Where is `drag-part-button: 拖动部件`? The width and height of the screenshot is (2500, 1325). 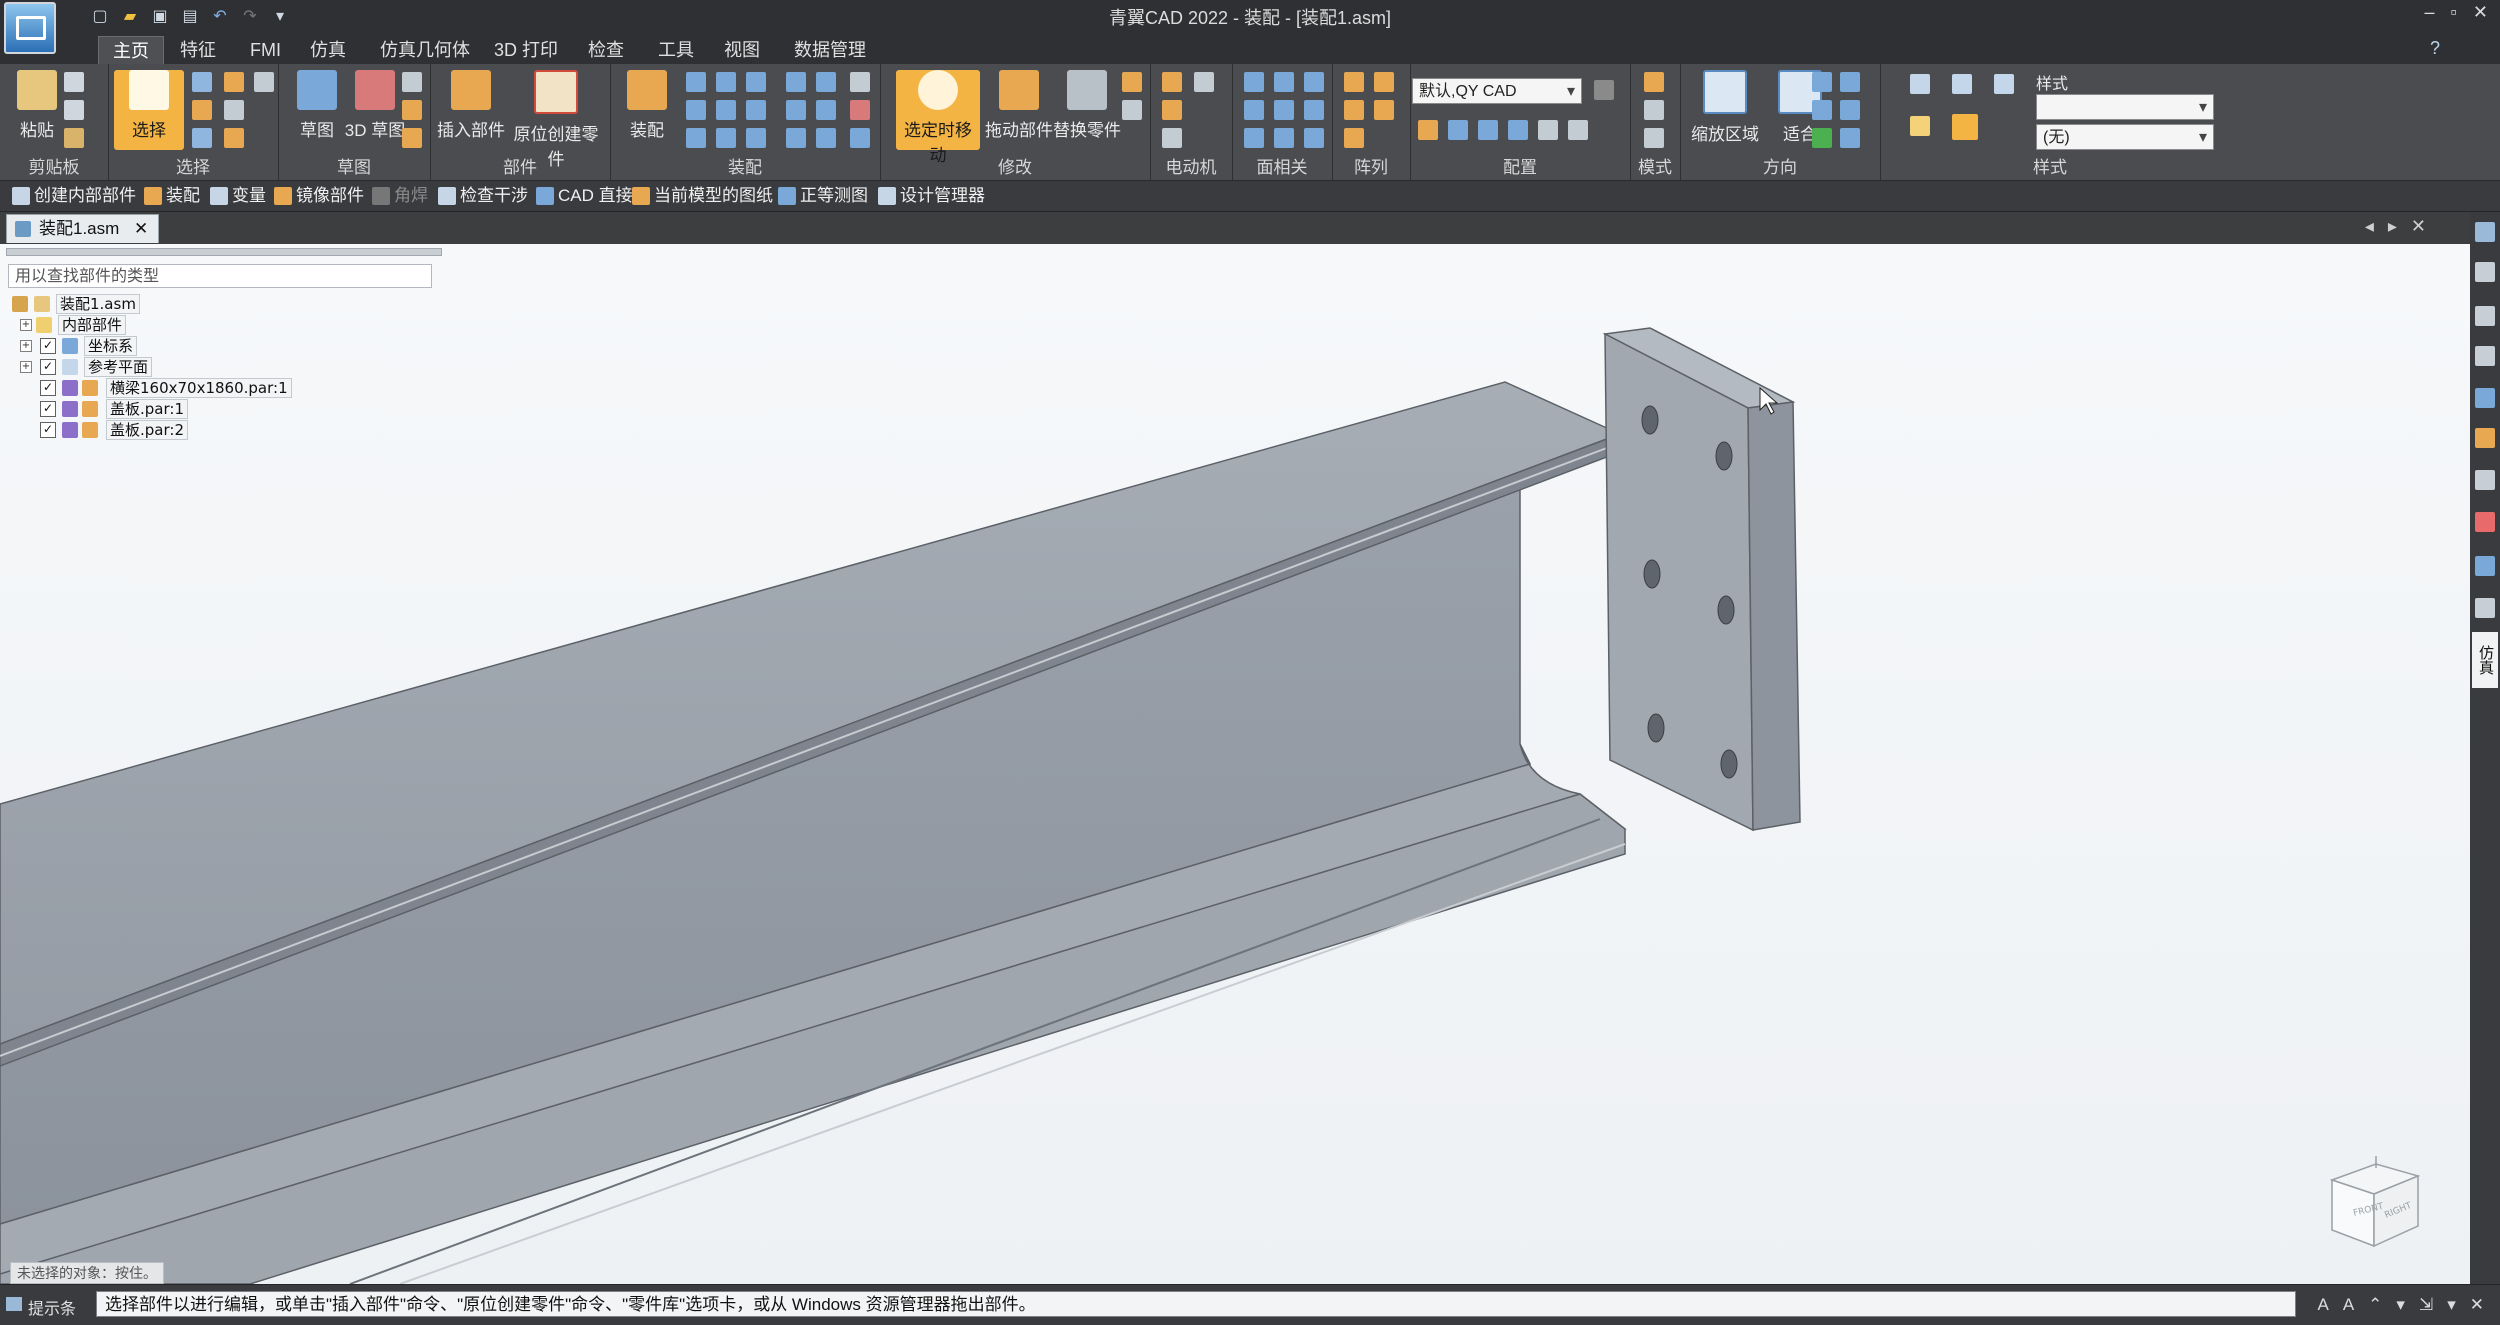 drag-part-button: 拖动部件 is located at coordinates (1019, 110).